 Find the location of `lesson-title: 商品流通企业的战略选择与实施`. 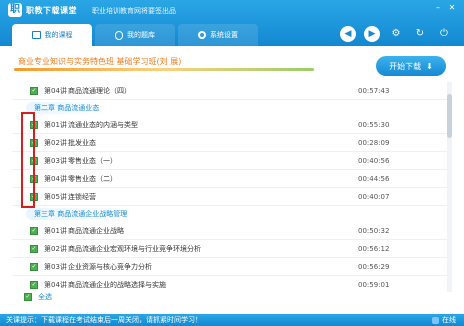

lesson-title: 商品流通企业的战略选择与实施 is located at coordinates (117, 284).